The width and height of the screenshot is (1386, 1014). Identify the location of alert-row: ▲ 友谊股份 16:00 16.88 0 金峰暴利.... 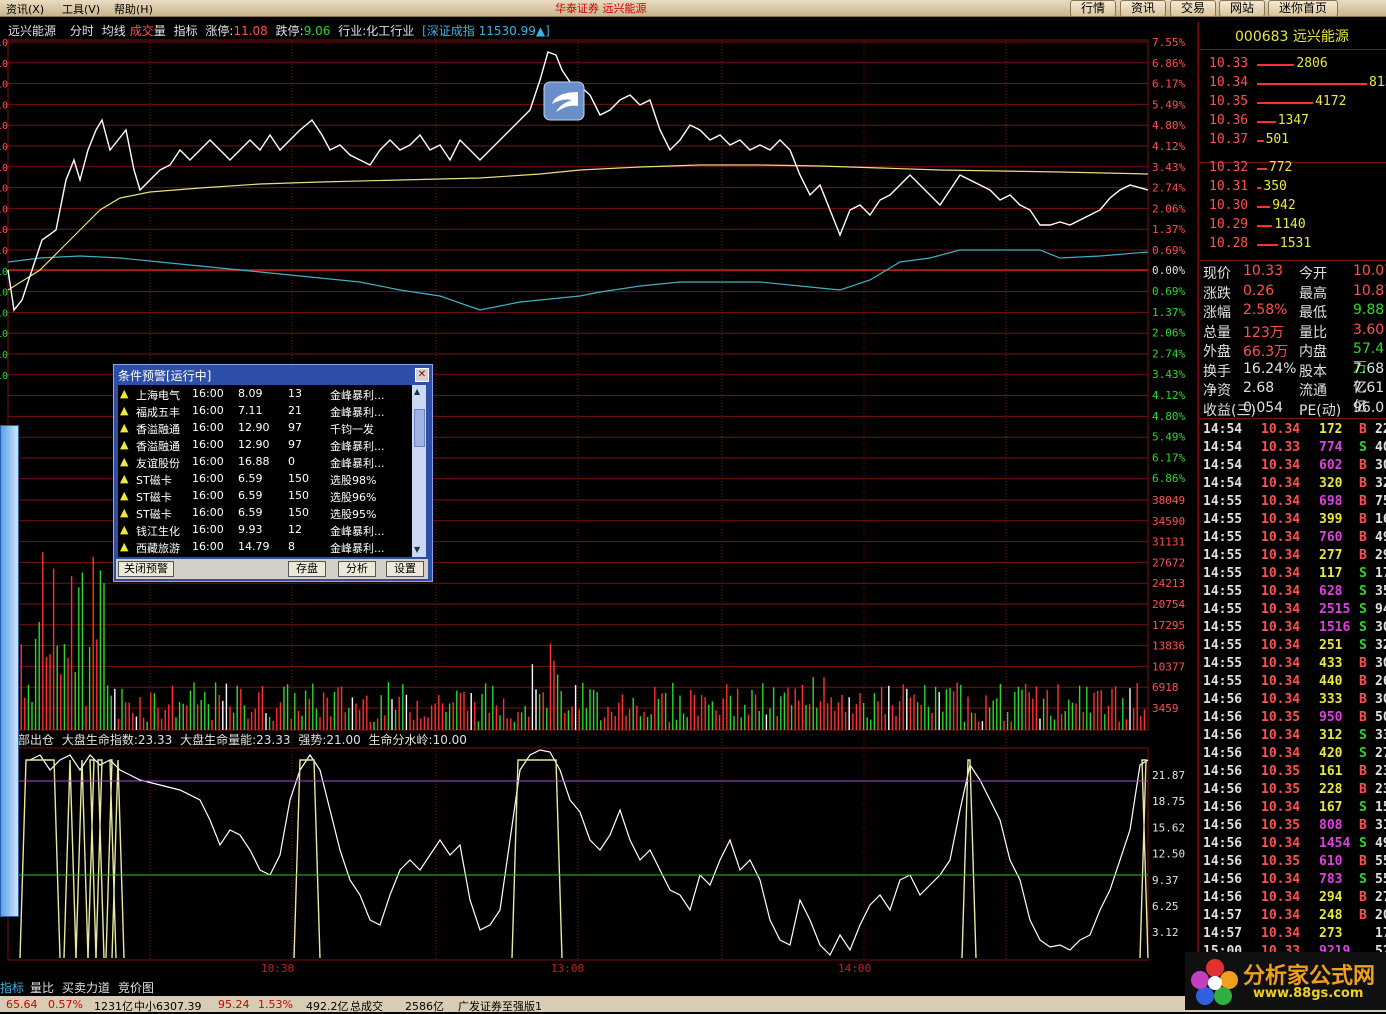
(265, 463).